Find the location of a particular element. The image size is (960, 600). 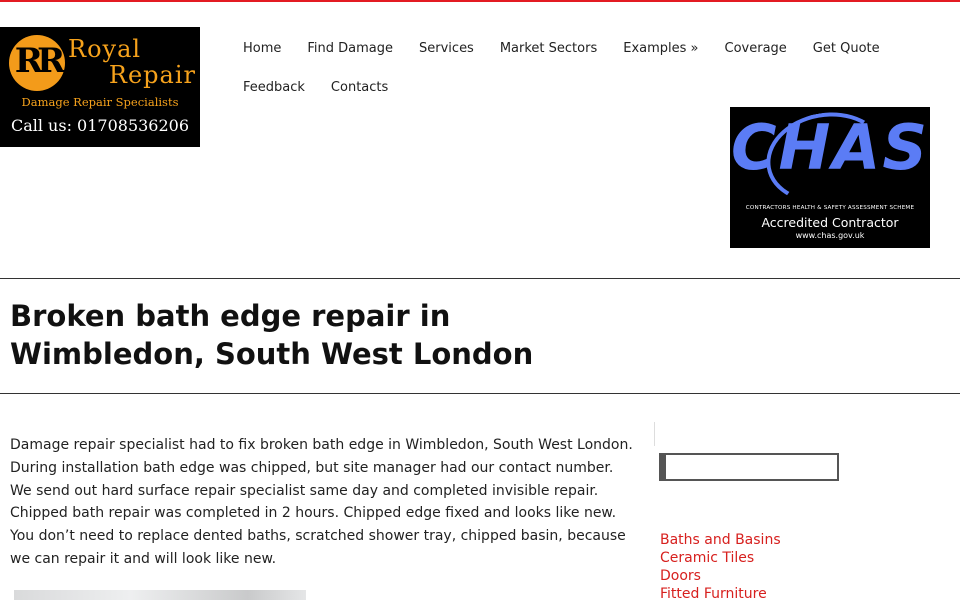

nav-item-examples: Examples » is located at coordinates (660, 48).